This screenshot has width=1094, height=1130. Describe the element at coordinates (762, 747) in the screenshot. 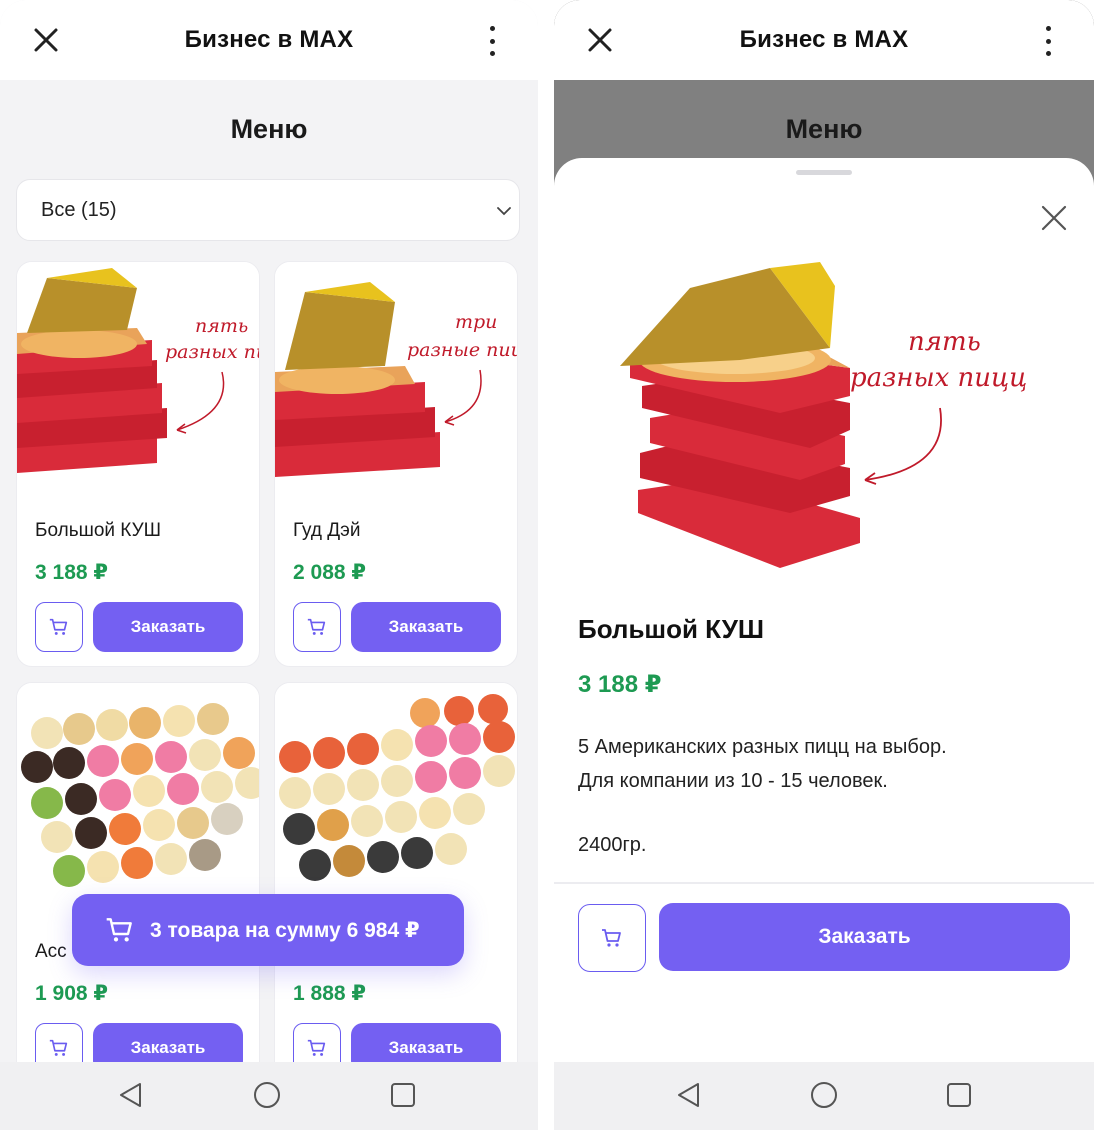

I see `description-line: 5 Американских разных пицц на выбор.` at that location.